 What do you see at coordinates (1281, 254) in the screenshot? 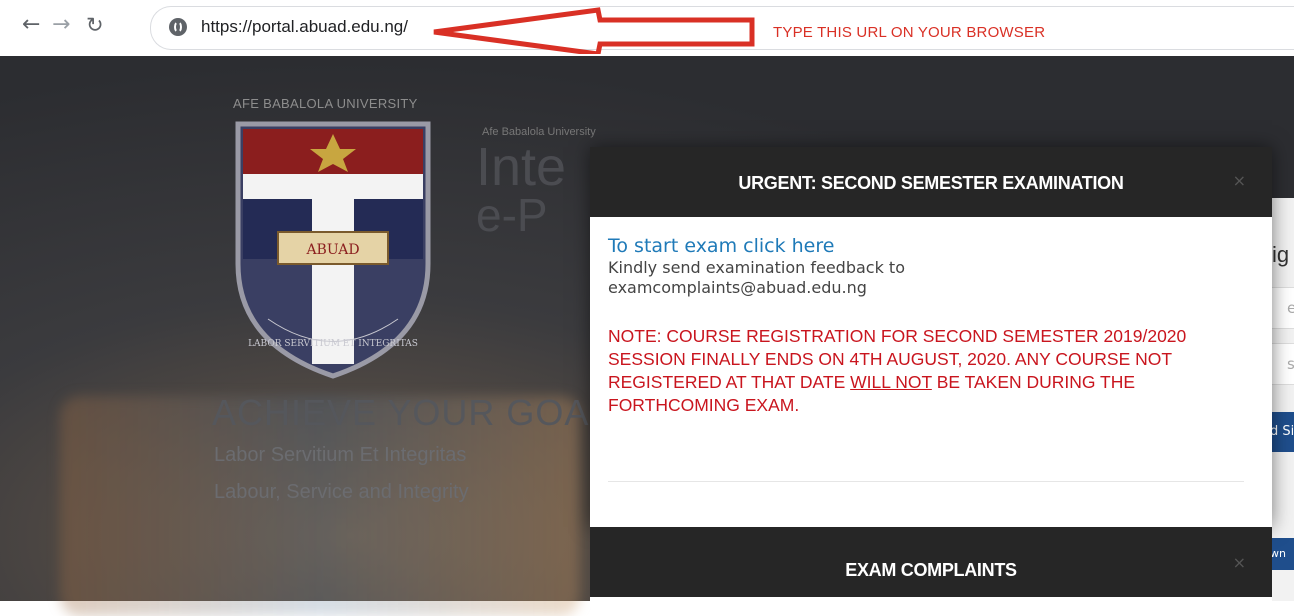
I see `login-heading: ig` at bounding box center [1281, 254].